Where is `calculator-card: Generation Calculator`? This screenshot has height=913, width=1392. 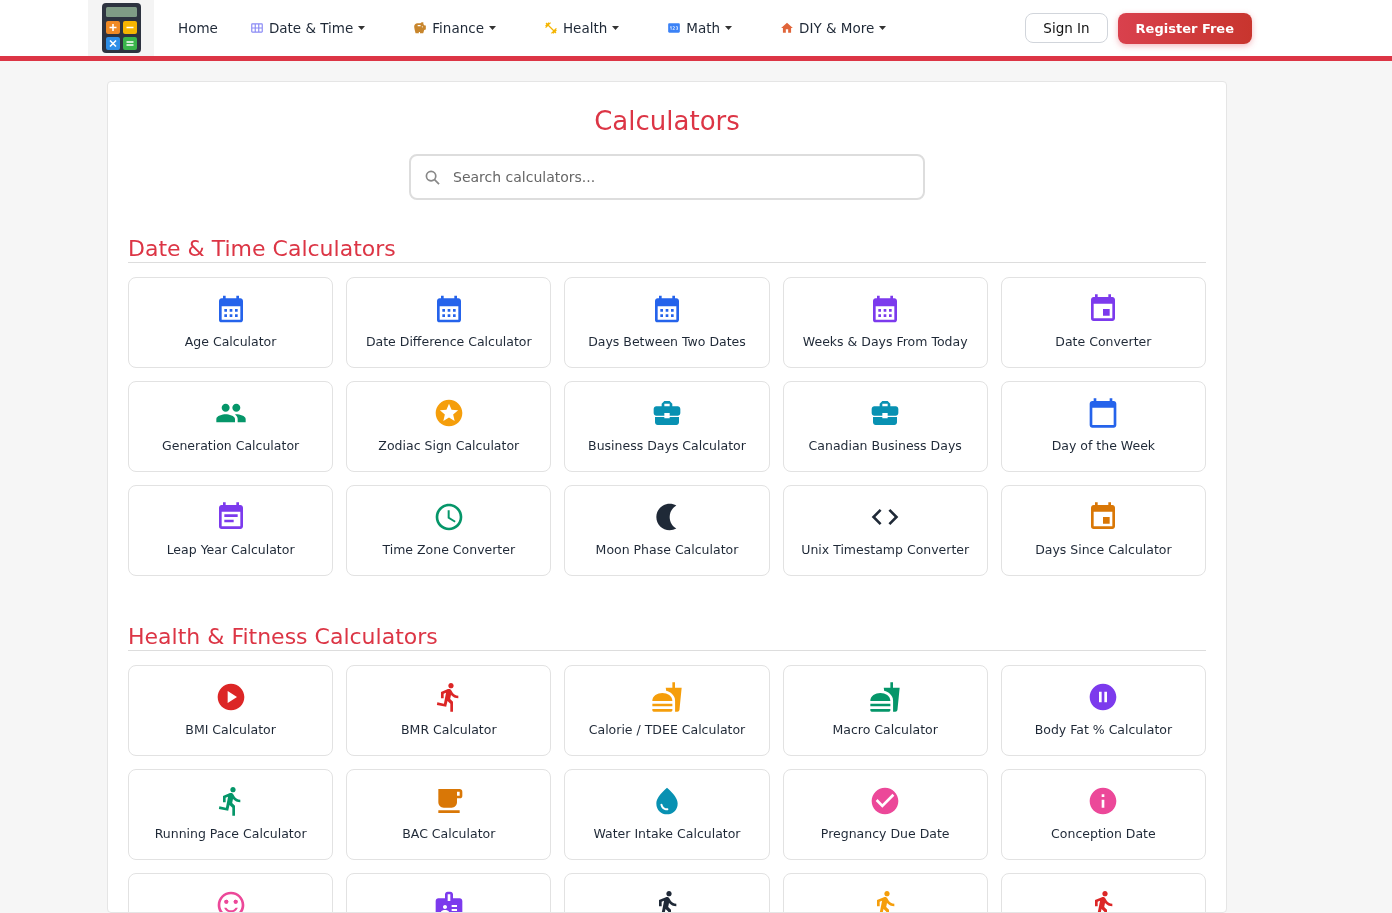
calculator-card: Generation Calculator is located at coordinates (231, 426).